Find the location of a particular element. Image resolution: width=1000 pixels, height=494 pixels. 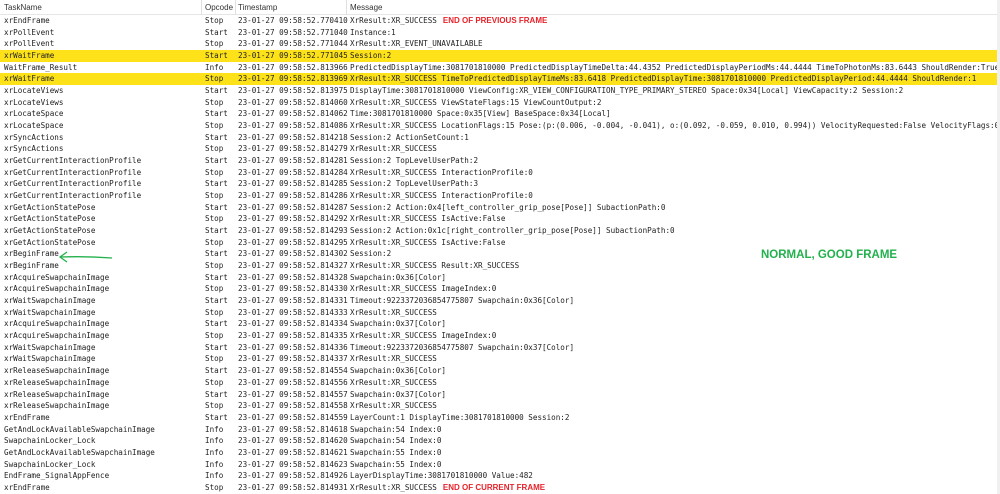

task-name-cell: xrPollEvent is located at coordinates (29, 32).